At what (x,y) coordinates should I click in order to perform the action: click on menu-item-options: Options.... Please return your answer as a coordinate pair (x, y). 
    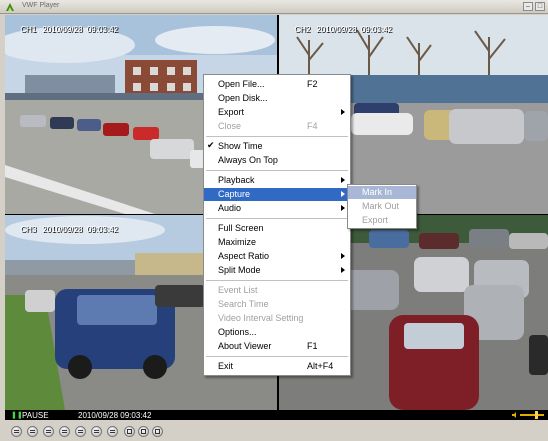
    Looking at the image, I should click on (277, 332).